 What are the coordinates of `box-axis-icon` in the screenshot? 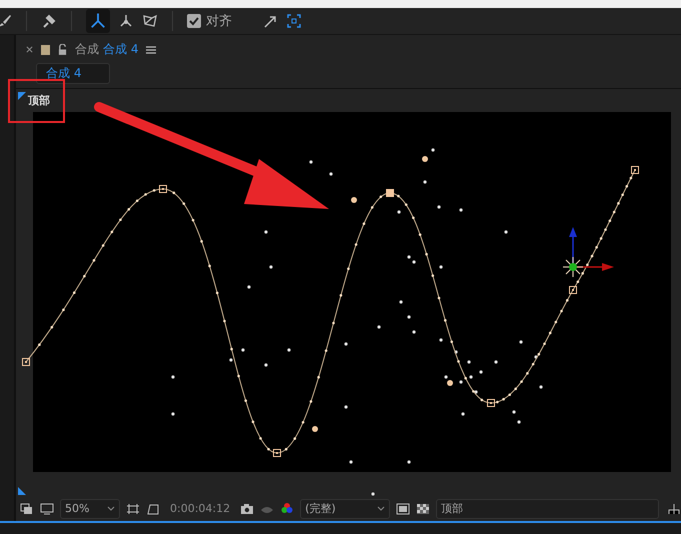 It's located at (150, 20).